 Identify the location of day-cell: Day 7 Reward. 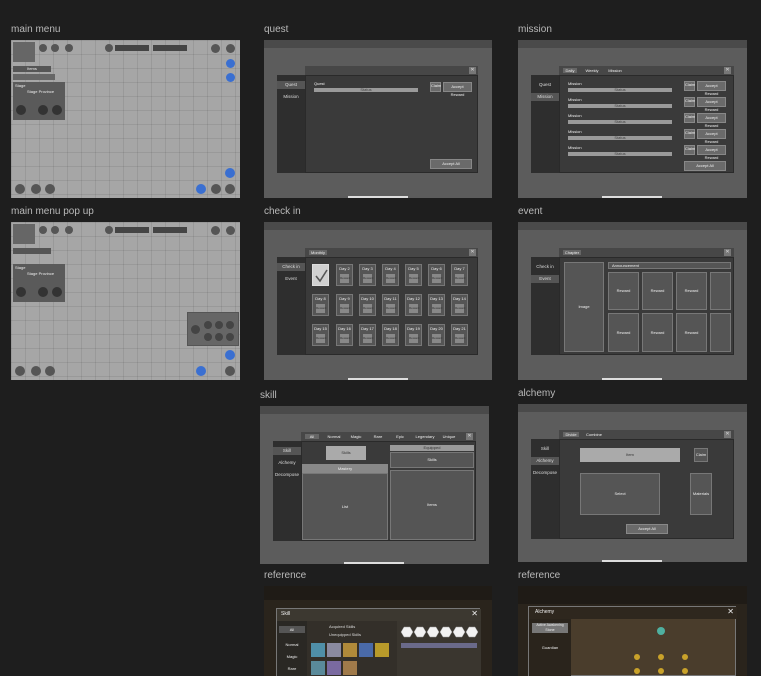
(459, 275).